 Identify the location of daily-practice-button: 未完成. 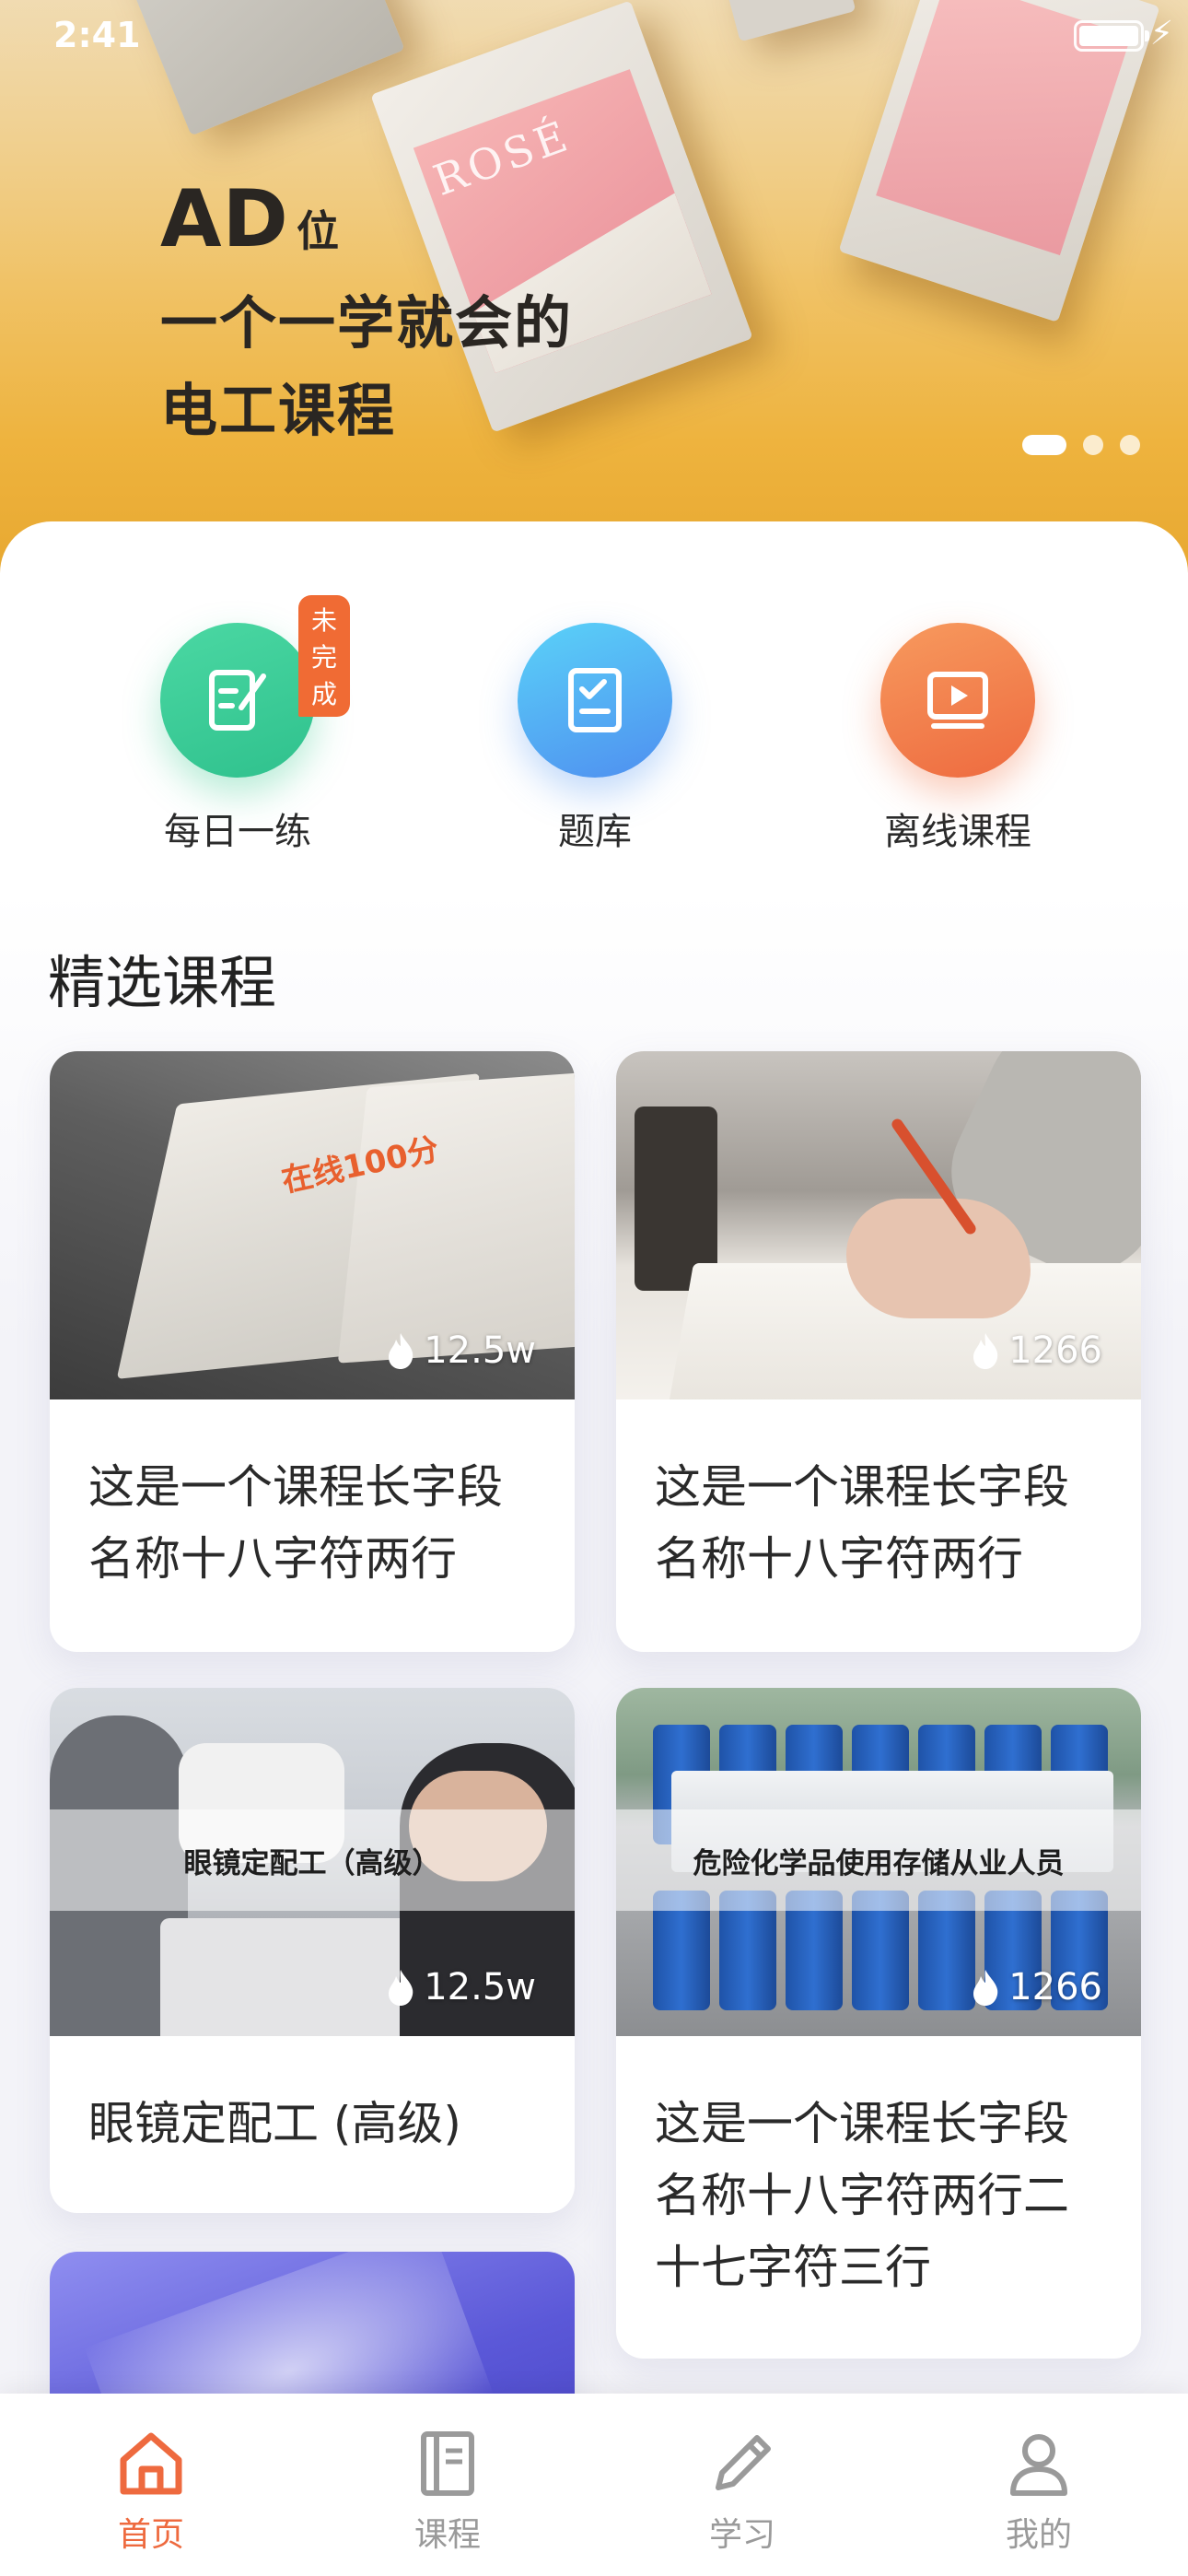
(256, 686).